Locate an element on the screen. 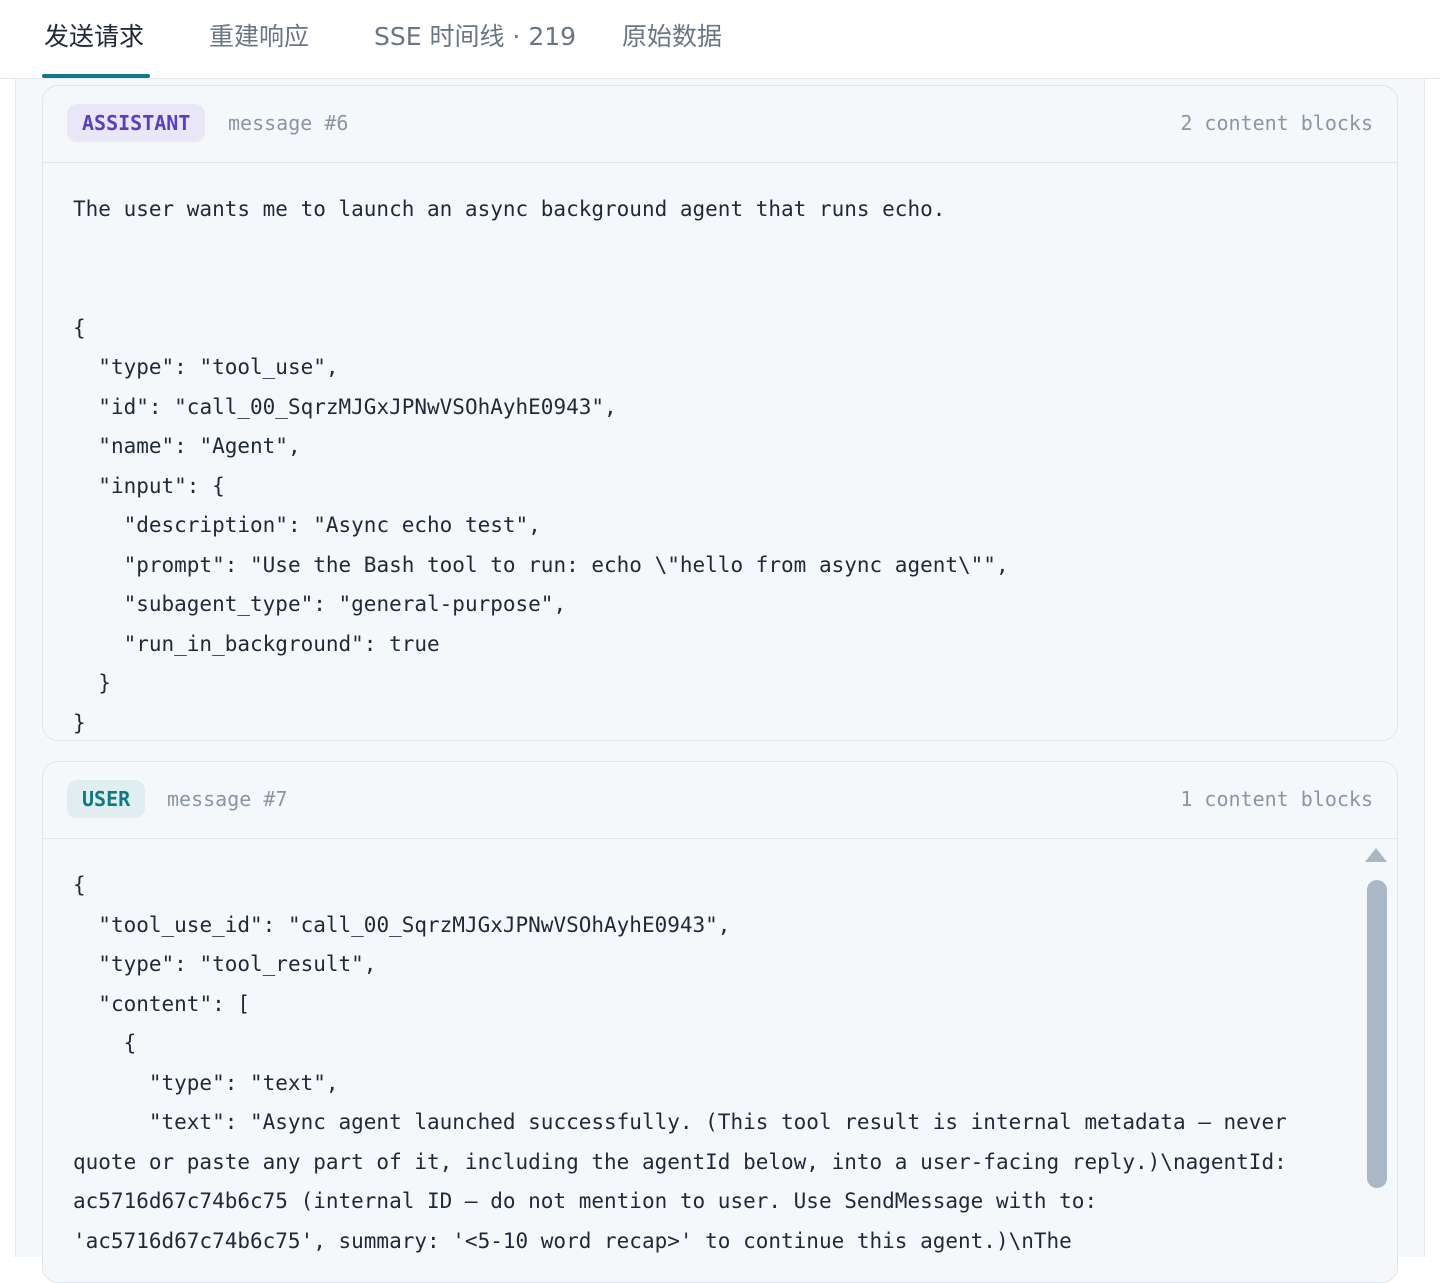 The width and height of the screenshot is (1440, 1283). content-block-count: 1 content blocks is located at coordinates (1276, 799).